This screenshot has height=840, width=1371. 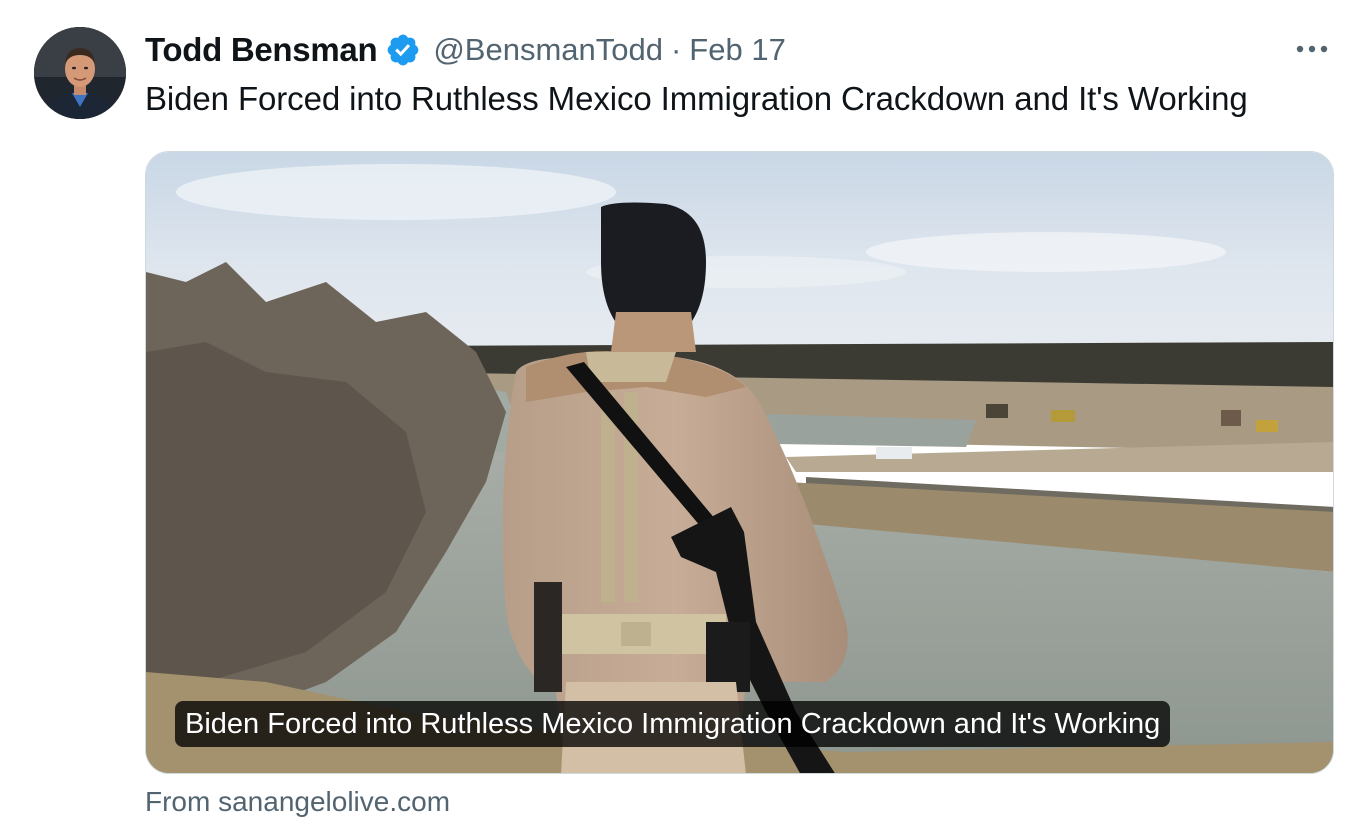 I want to click on author-handle: @BensmanTodd, so click(x=548, y=50).